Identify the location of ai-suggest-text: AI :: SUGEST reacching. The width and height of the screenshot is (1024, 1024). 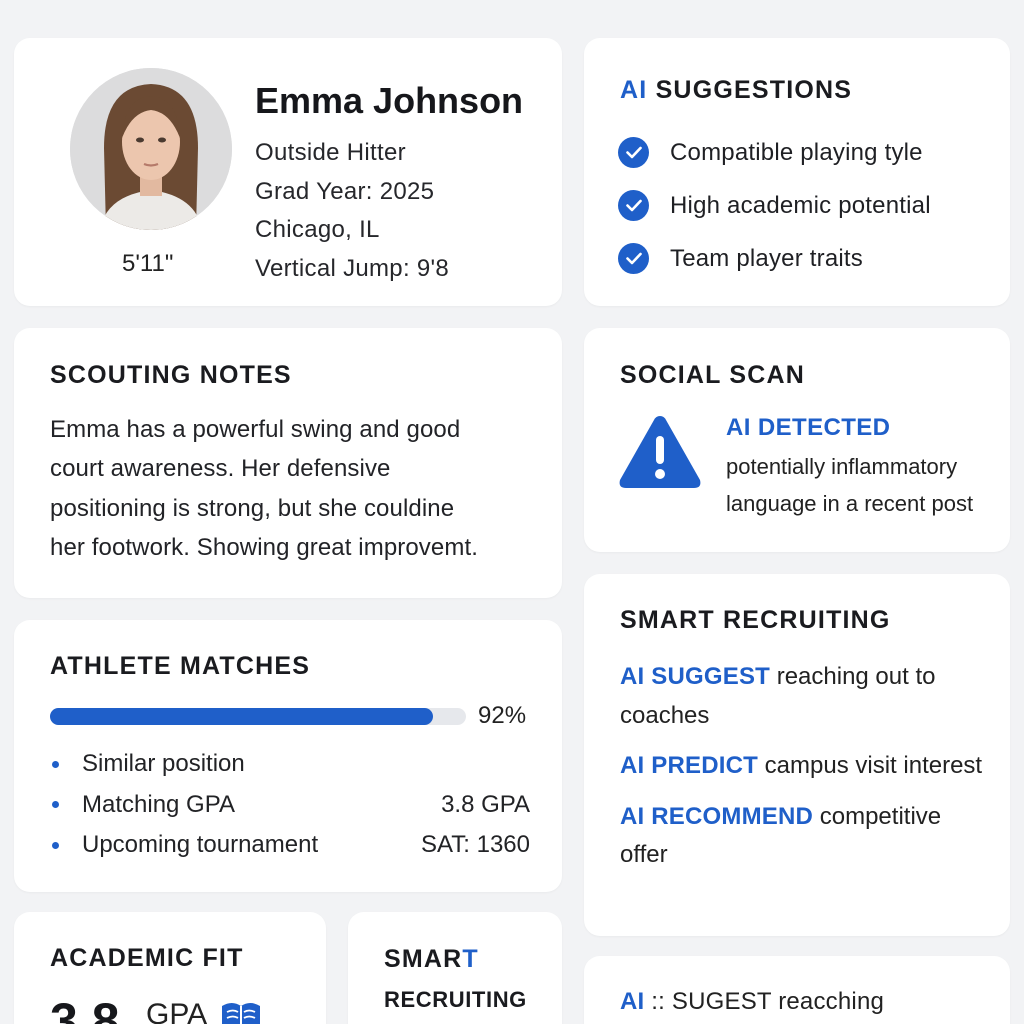
(752, 1002).